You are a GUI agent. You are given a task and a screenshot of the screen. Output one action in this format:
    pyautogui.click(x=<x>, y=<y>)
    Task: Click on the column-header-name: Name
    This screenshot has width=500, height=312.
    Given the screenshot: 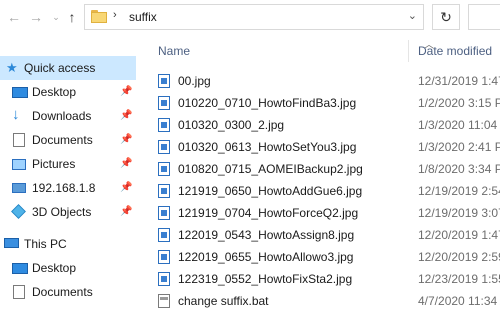 What is the action you would take?
    pyautogui.click(x=174, y=51)
    